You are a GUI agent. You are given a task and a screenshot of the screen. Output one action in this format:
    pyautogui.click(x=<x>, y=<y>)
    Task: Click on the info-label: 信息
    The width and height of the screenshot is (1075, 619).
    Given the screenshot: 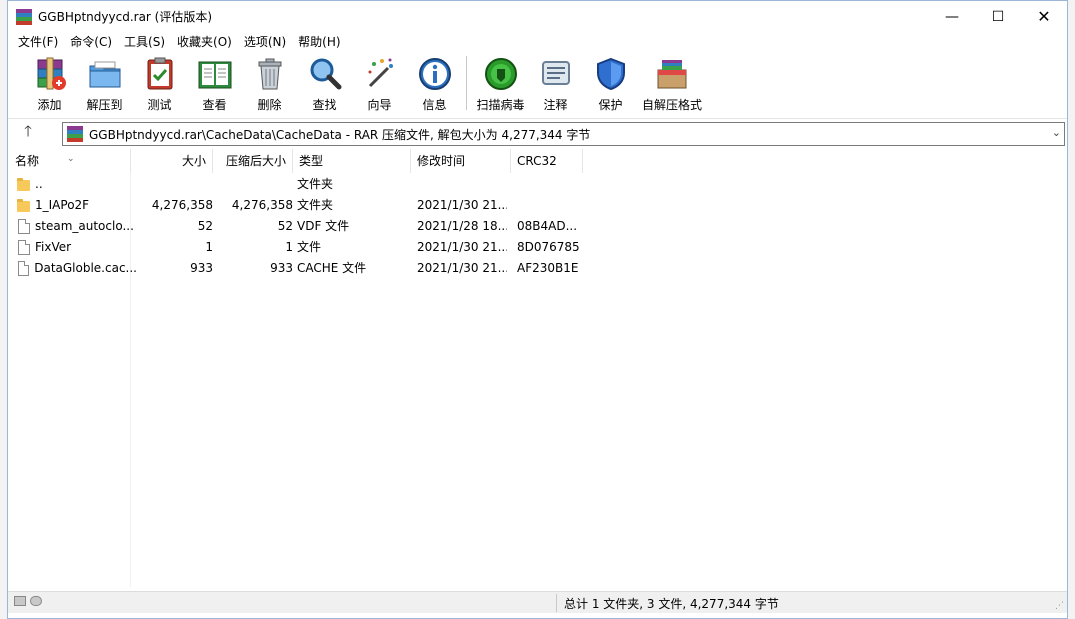 What is the action you would take?
    pyautogui.click(x=434, y=105)
    